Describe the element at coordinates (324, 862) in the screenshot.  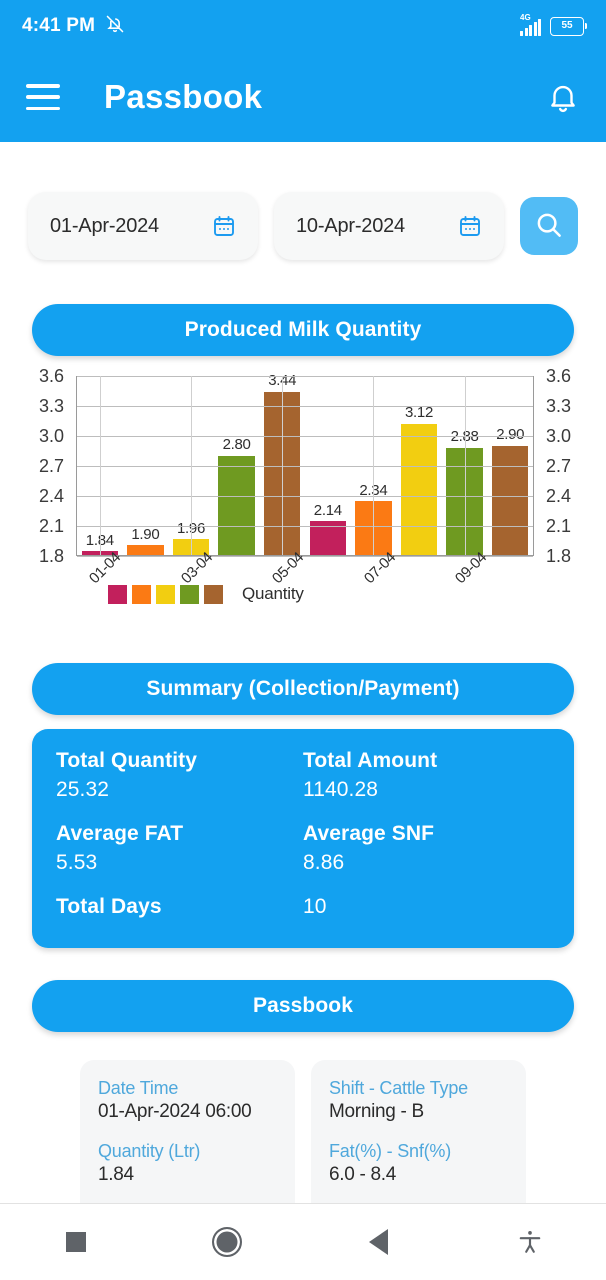
I see `average-snf-value: 8.86` at that location.